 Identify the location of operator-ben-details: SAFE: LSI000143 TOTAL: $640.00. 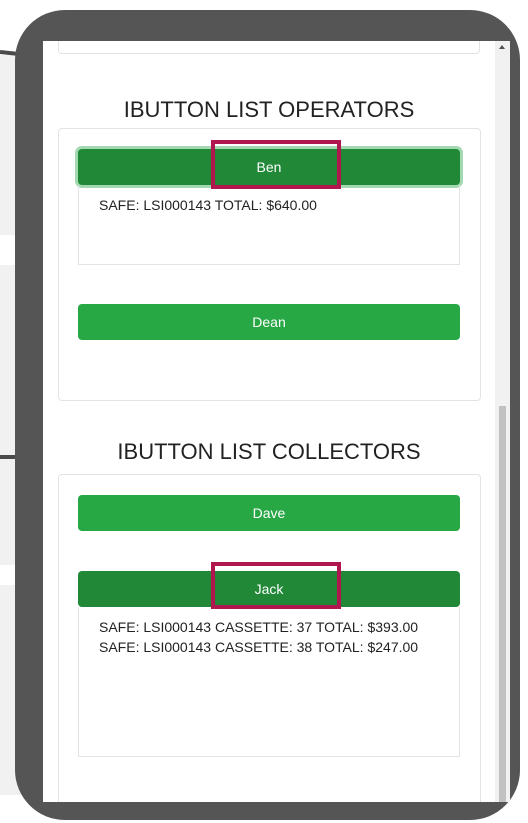
(269, 225).